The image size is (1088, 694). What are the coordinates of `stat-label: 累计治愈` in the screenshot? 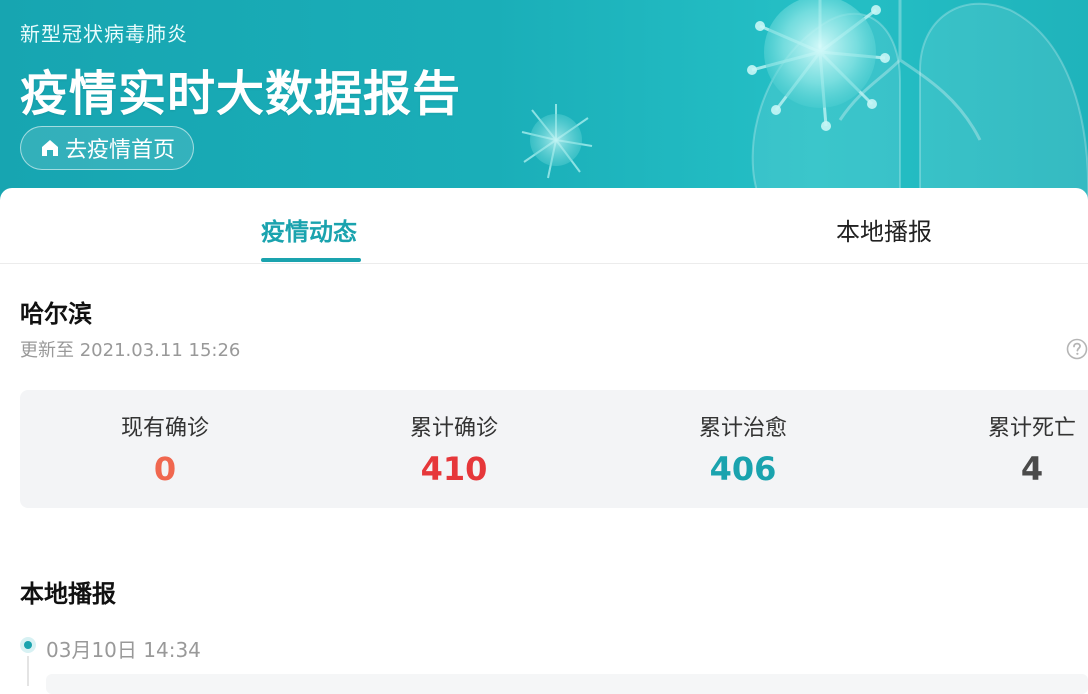 It's located at (742, 428).